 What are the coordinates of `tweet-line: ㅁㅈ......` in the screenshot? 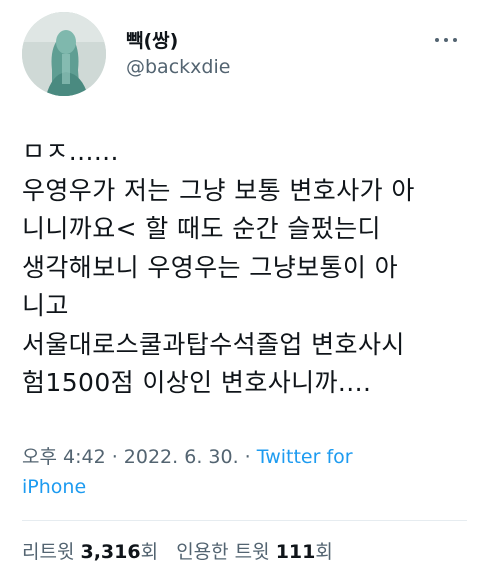 It's located at (70, 151).